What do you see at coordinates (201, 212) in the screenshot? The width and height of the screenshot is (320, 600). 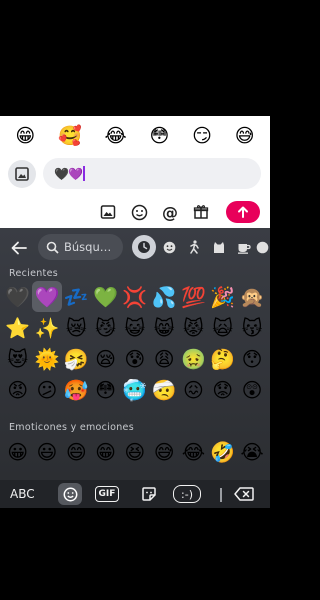 I see `gift-button` at bounding box center [201, 212].